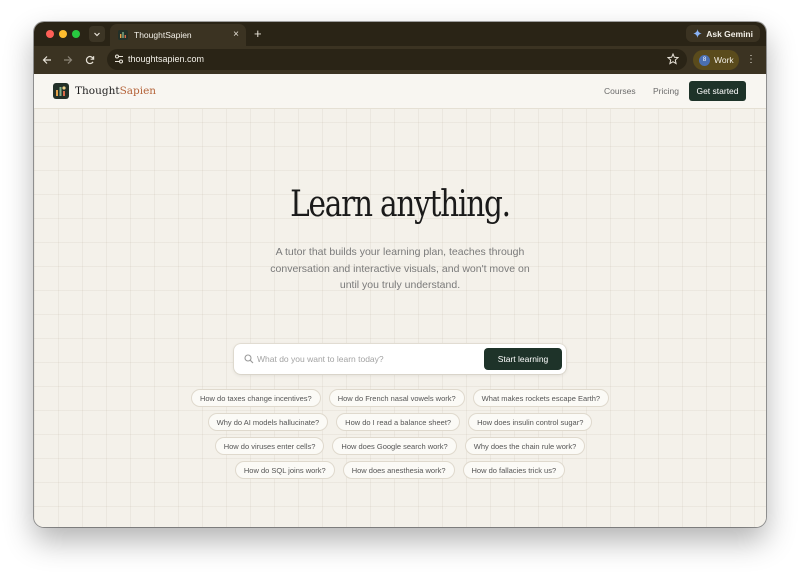 This screenshot has width=800, height=572. I want to click on nav-pricing: Pricing, so click(666, 91).